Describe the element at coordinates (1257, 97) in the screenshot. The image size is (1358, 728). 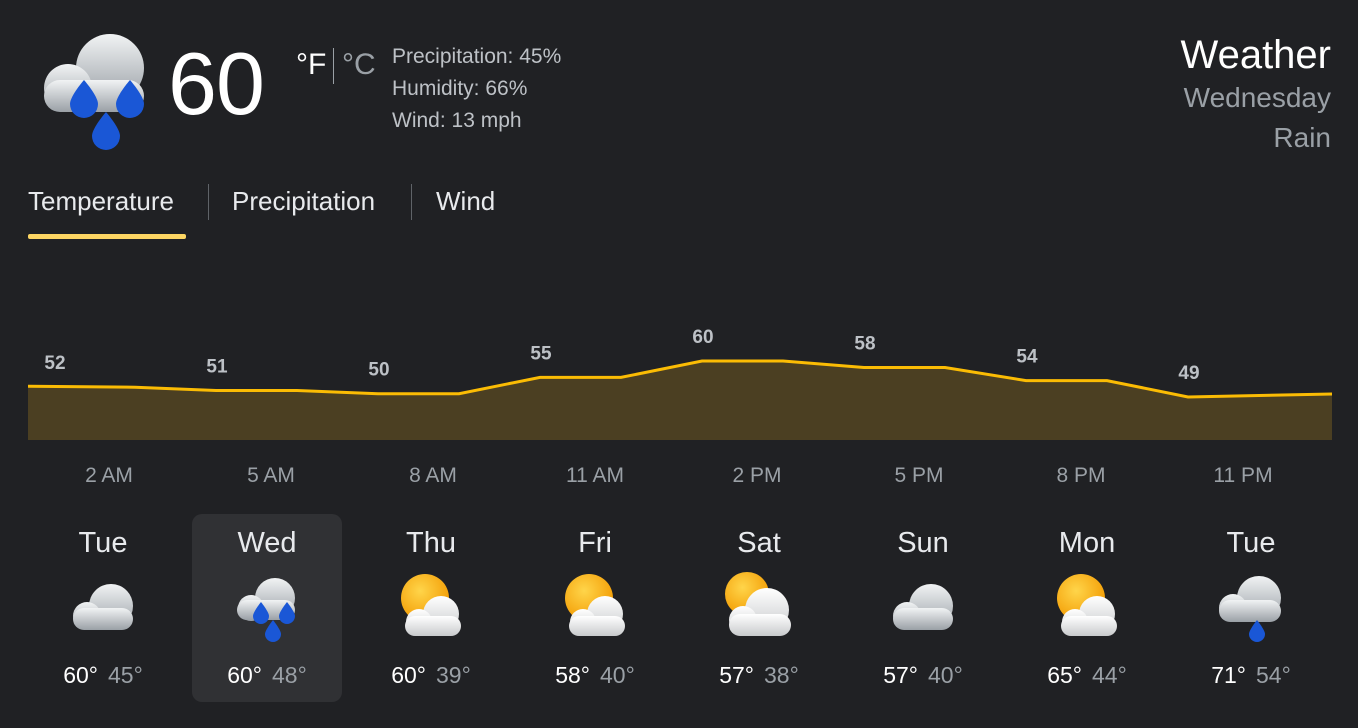
I see `weather-day: Wednesday` at that location.